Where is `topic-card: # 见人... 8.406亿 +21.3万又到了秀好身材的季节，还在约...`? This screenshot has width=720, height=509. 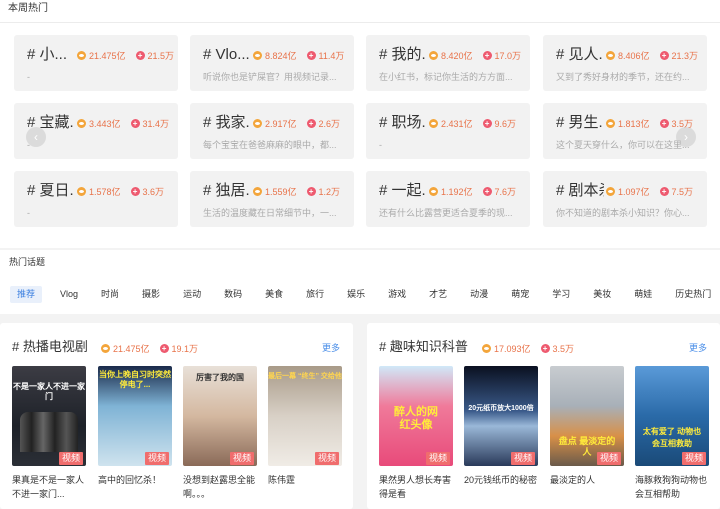
topic-card: # 见人... 8.406亿 +21.3万又到了秀好身材的季节，还在约... is located at coordinates (625, 63).